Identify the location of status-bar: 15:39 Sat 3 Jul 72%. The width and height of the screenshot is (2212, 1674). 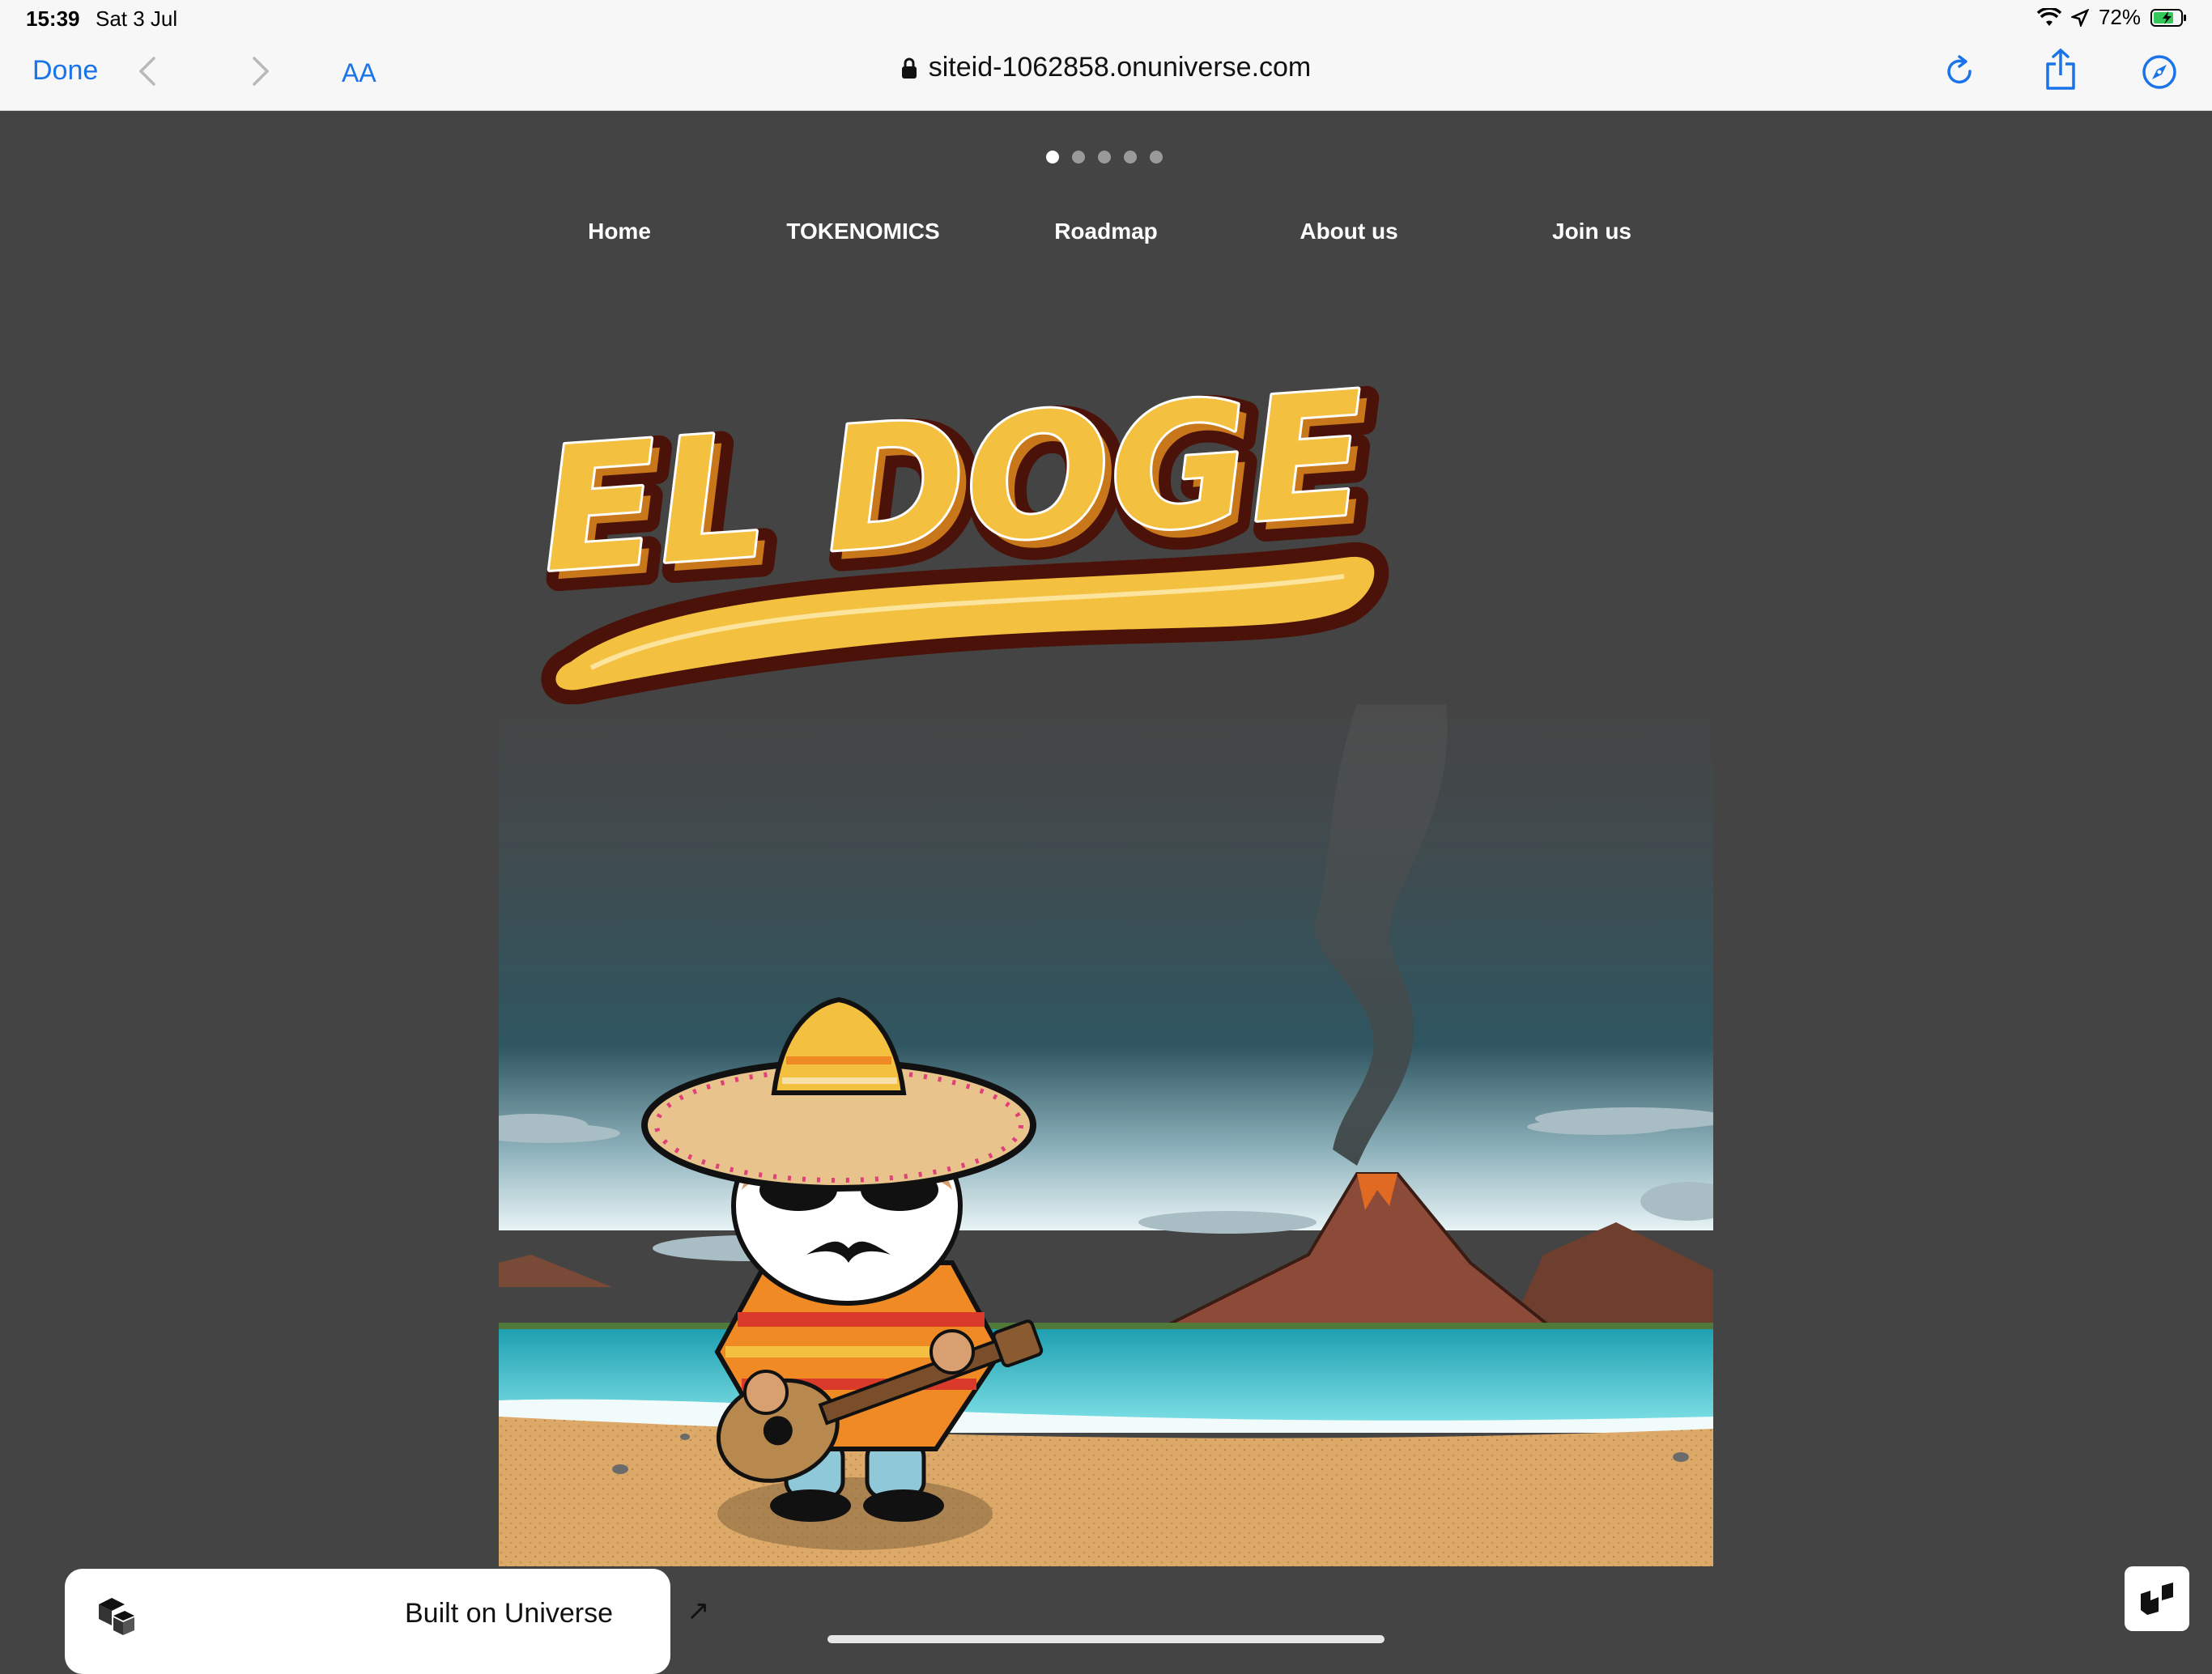
(1106, 18).